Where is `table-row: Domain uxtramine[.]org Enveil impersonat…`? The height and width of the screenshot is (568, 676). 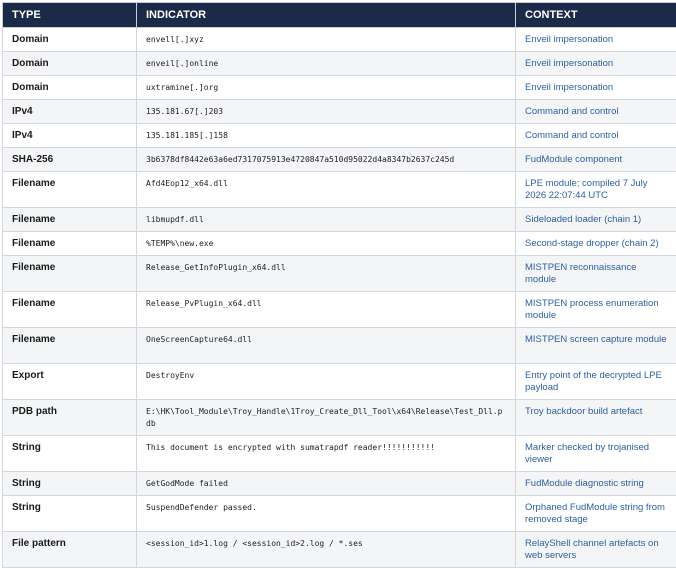
table-row: Domain uxtramine[.]org Enveil impersonat… is located at coordinates (339, 88).